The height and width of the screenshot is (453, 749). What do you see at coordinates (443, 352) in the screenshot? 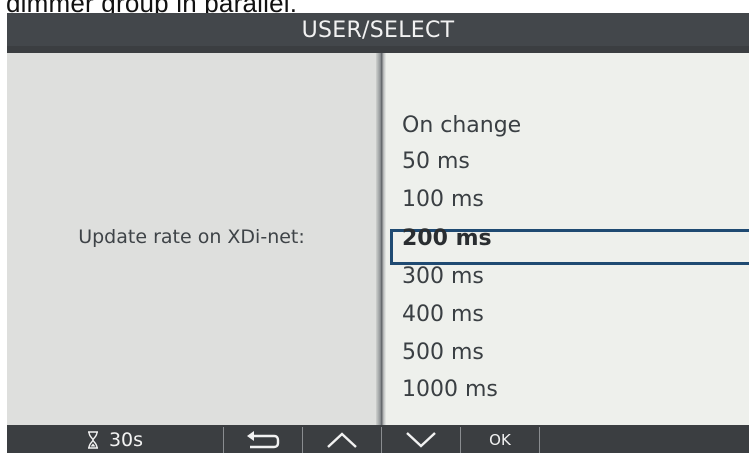
I see `option-500-ms: 500 ms` at bounding box center [443, 352].